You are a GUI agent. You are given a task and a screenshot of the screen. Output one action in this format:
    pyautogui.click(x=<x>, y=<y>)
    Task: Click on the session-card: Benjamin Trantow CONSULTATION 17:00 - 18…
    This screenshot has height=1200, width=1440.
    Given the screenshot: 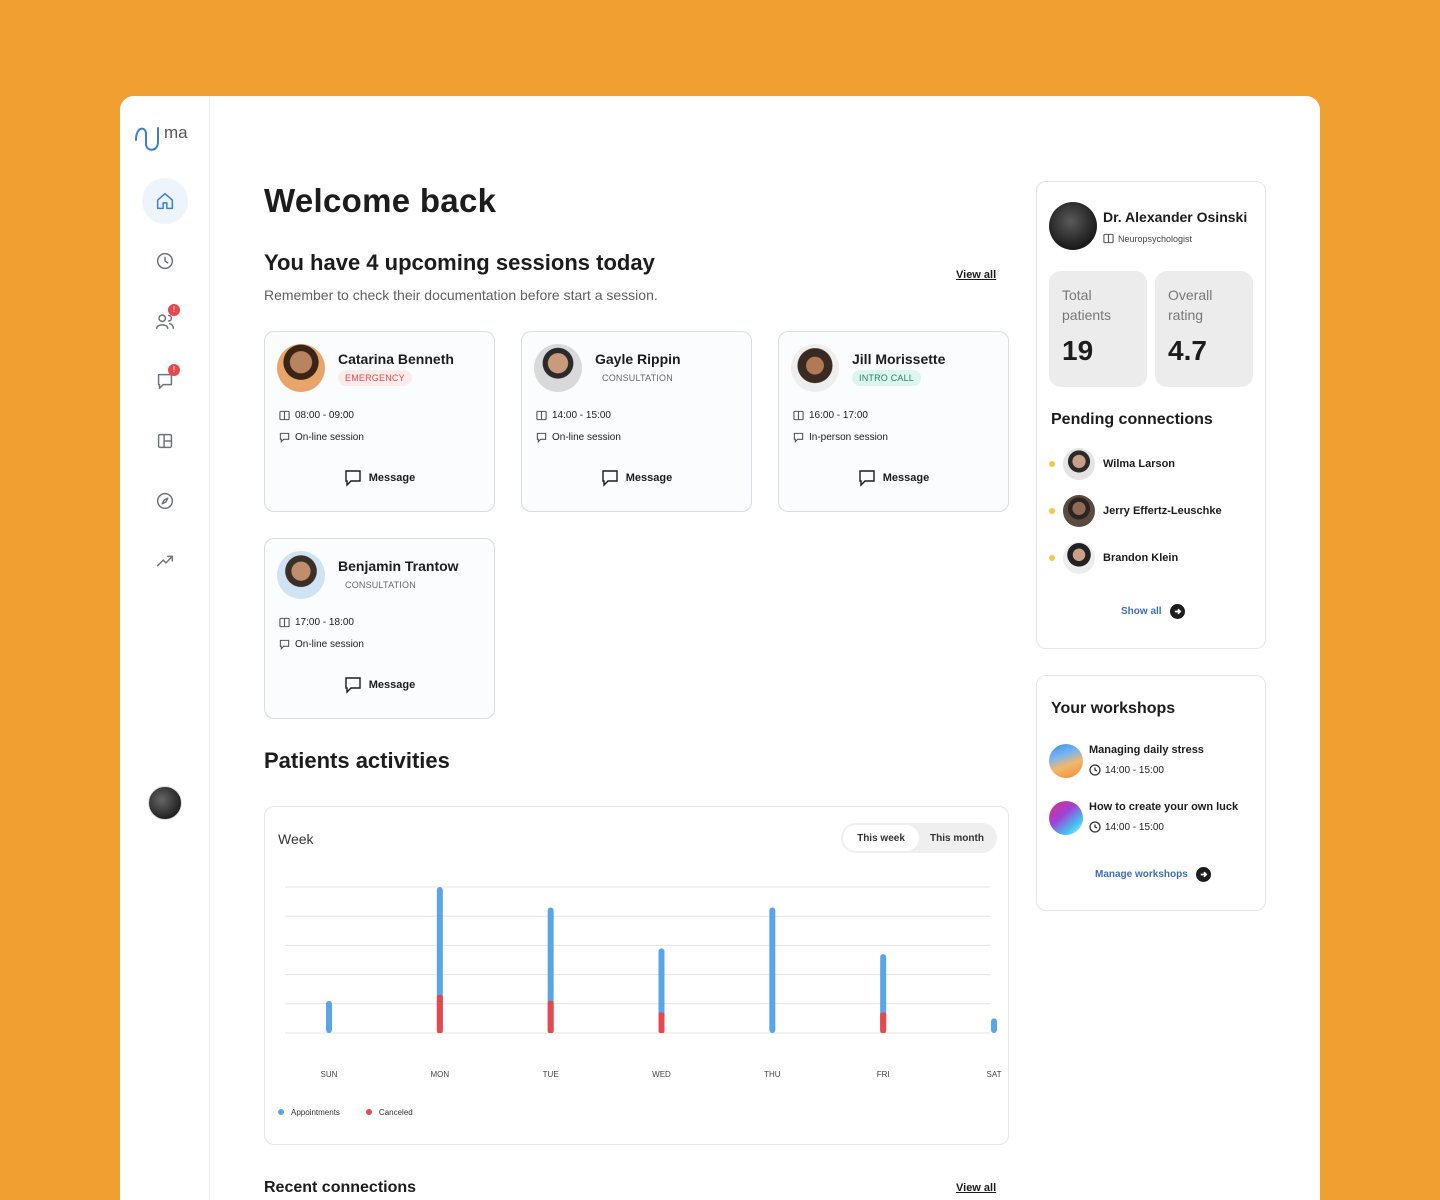 What is the action you would take?
    pyautogui.click(x=379, y=628)
    